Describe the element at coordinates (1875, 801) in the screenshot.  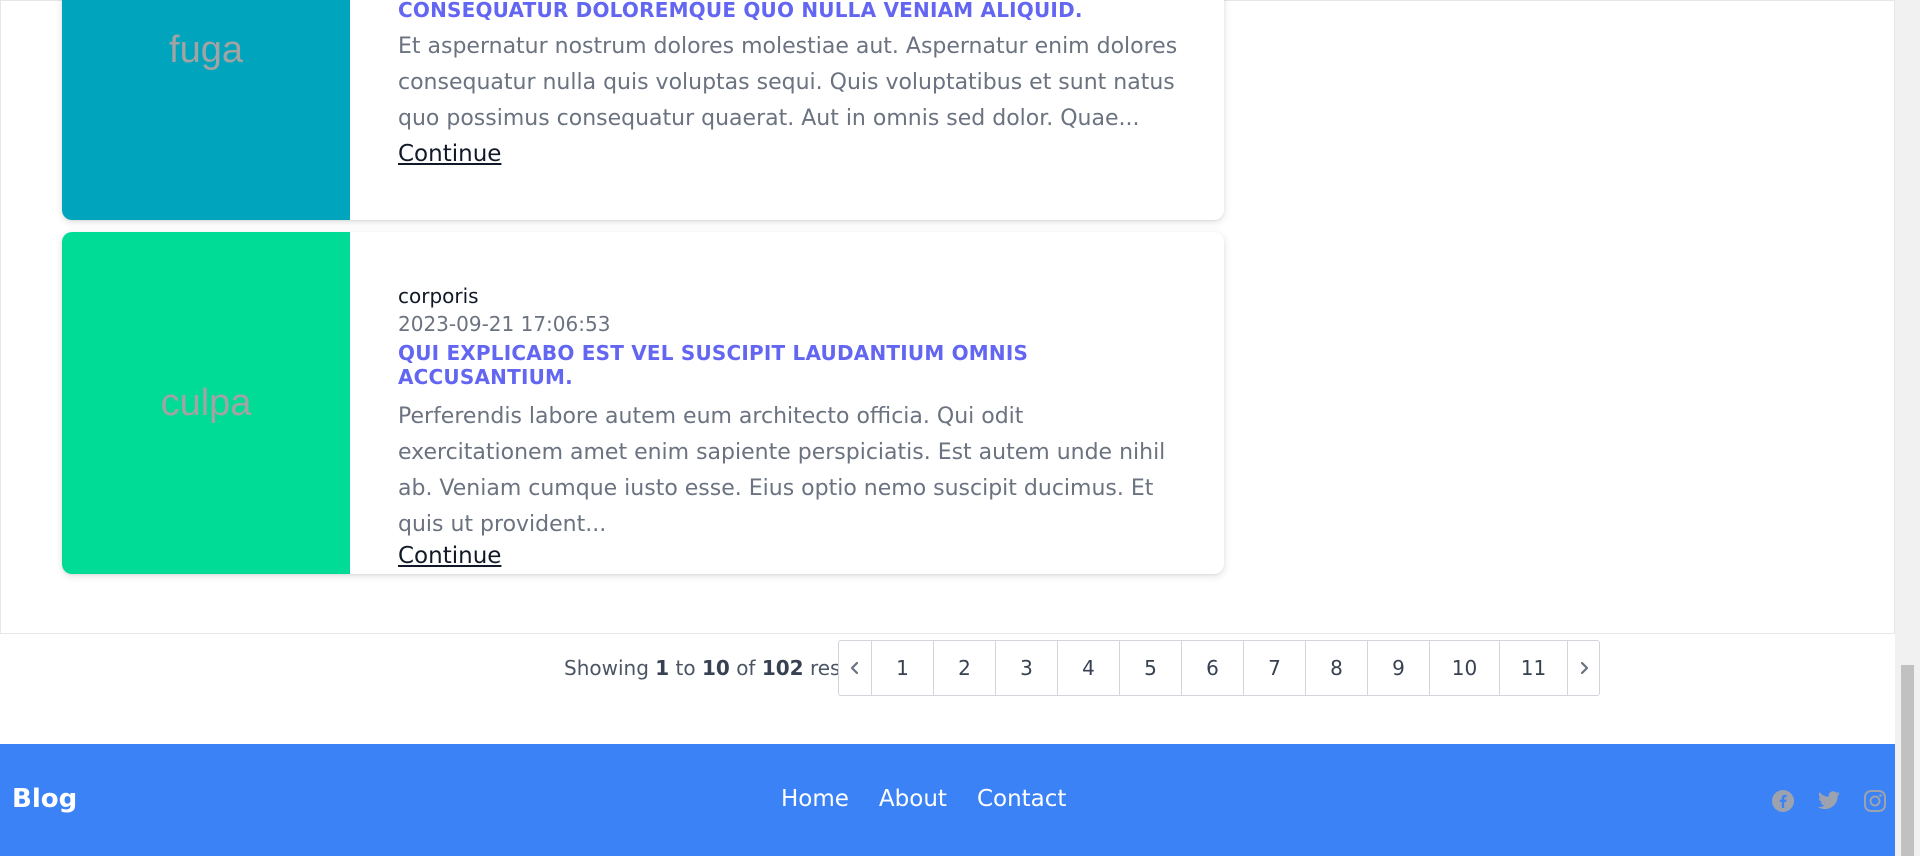
I see `instagram-icon` at that location.